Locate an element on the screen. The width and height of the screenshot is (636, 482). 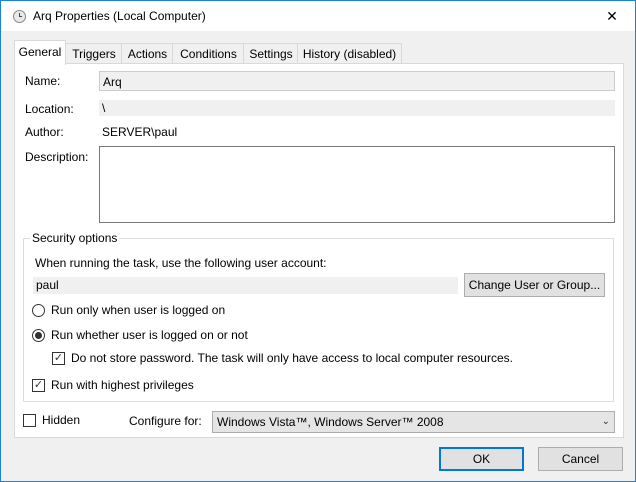
hidden-checkbox is located at coordinates (29, 420).